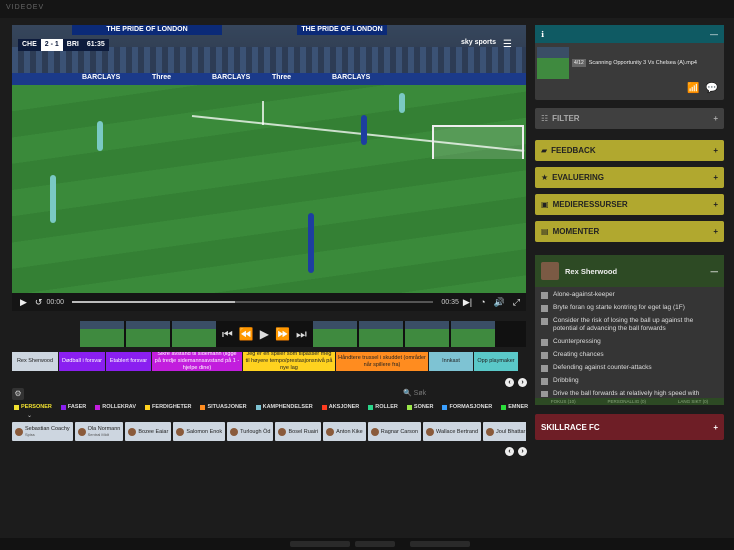 This screenshot has width=734, height=550. Describe the element at coordinates (282, 334) in the screenshot. I see `fast-forward-icon: ⏩` at that location.